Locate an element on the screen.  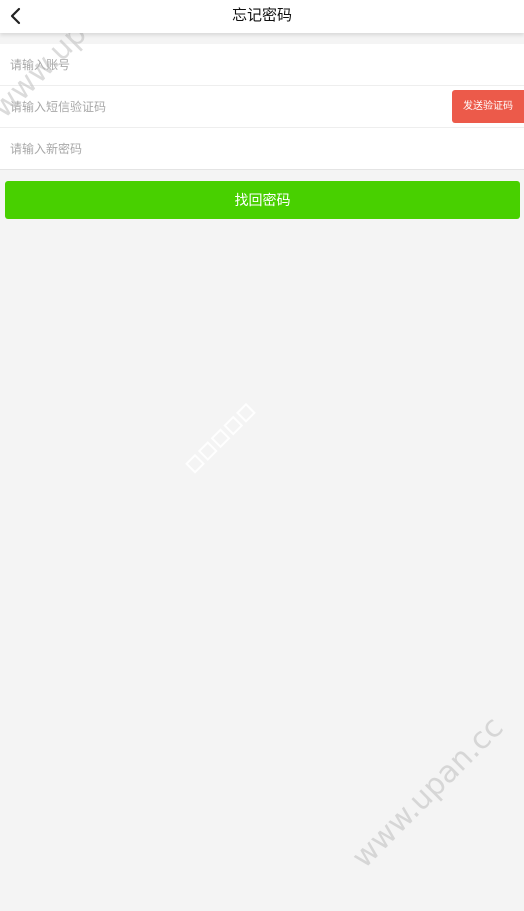
reset-password-form: 发送验证码 is located at coordinates (262, 107).